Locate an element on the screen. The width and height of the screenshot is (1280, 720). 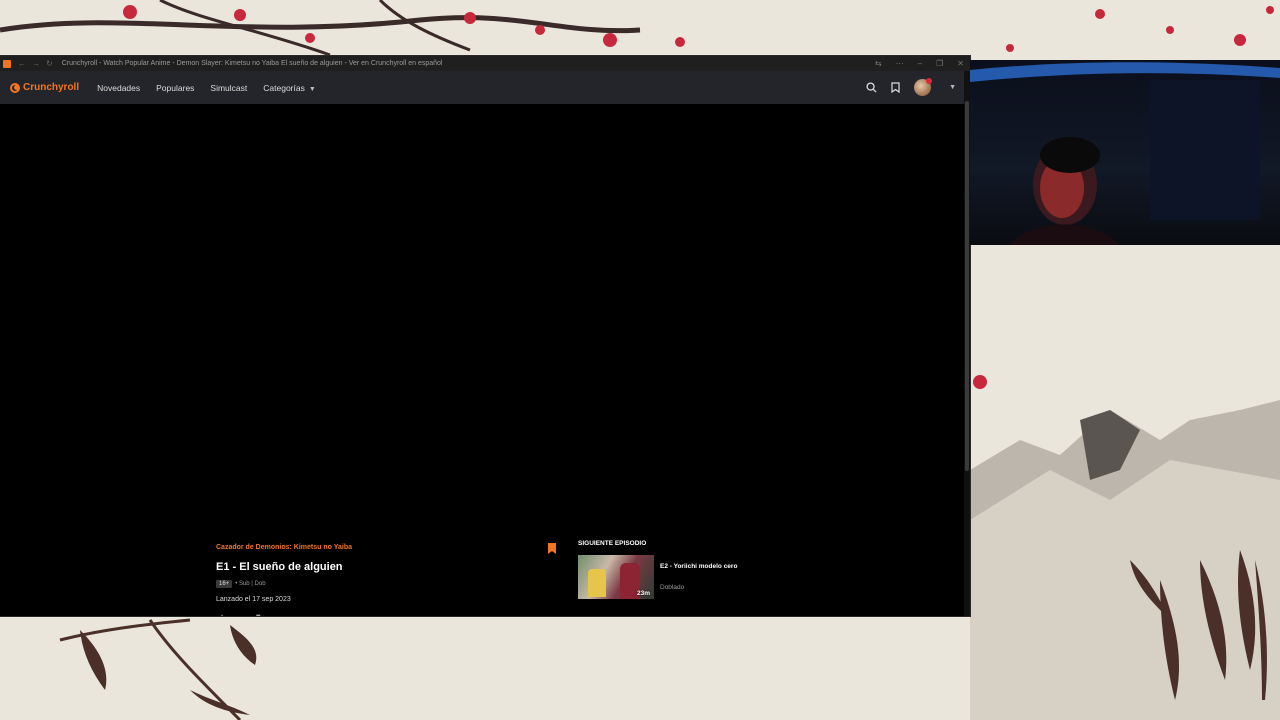
episode-title: E1 - El sueño de alguien is located at coordinates (279, 567).